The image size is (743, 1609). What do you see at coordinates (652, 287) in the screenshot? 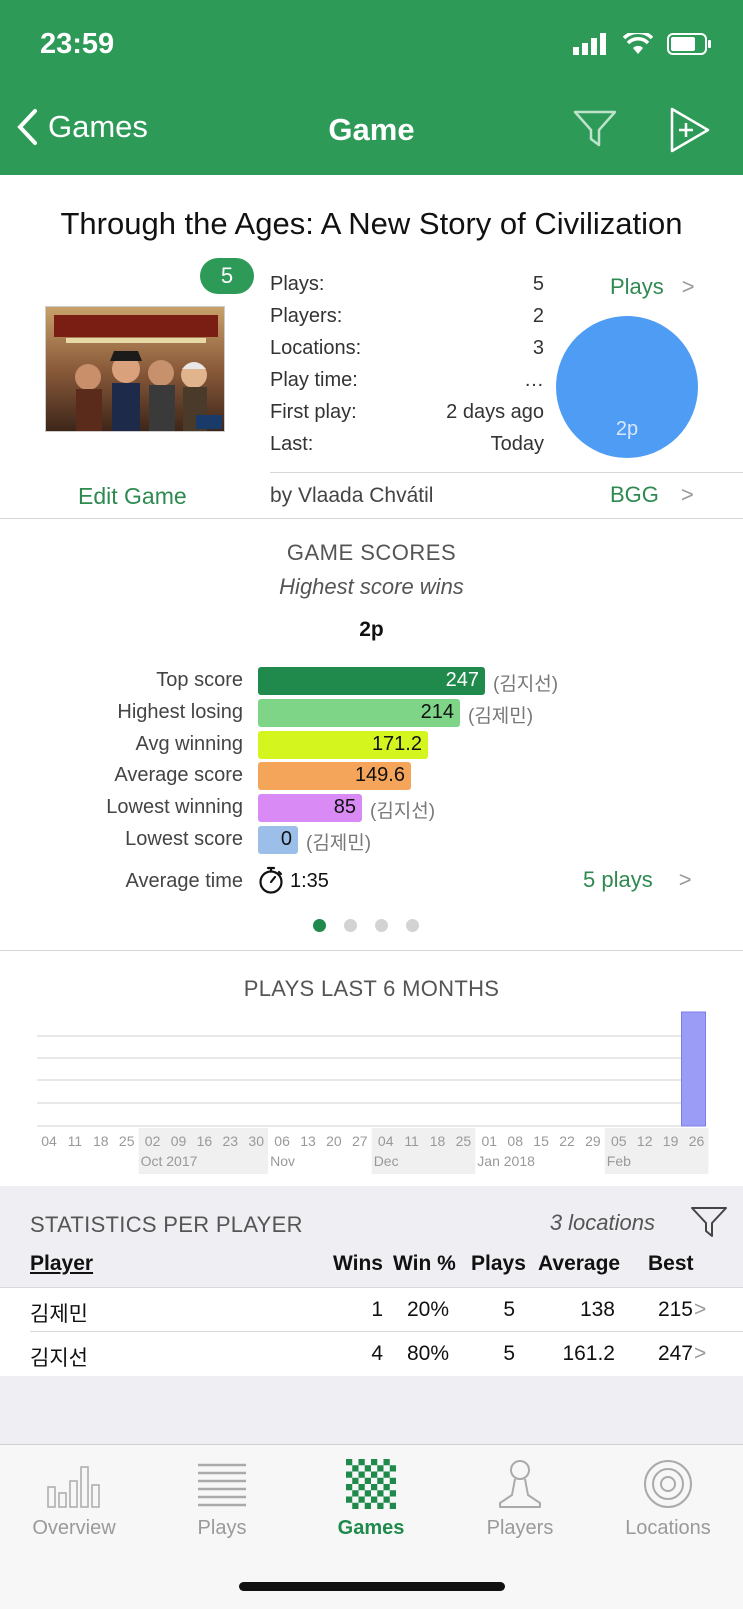
I see `plays-link: Plays >` at bounding box center [652, 287].